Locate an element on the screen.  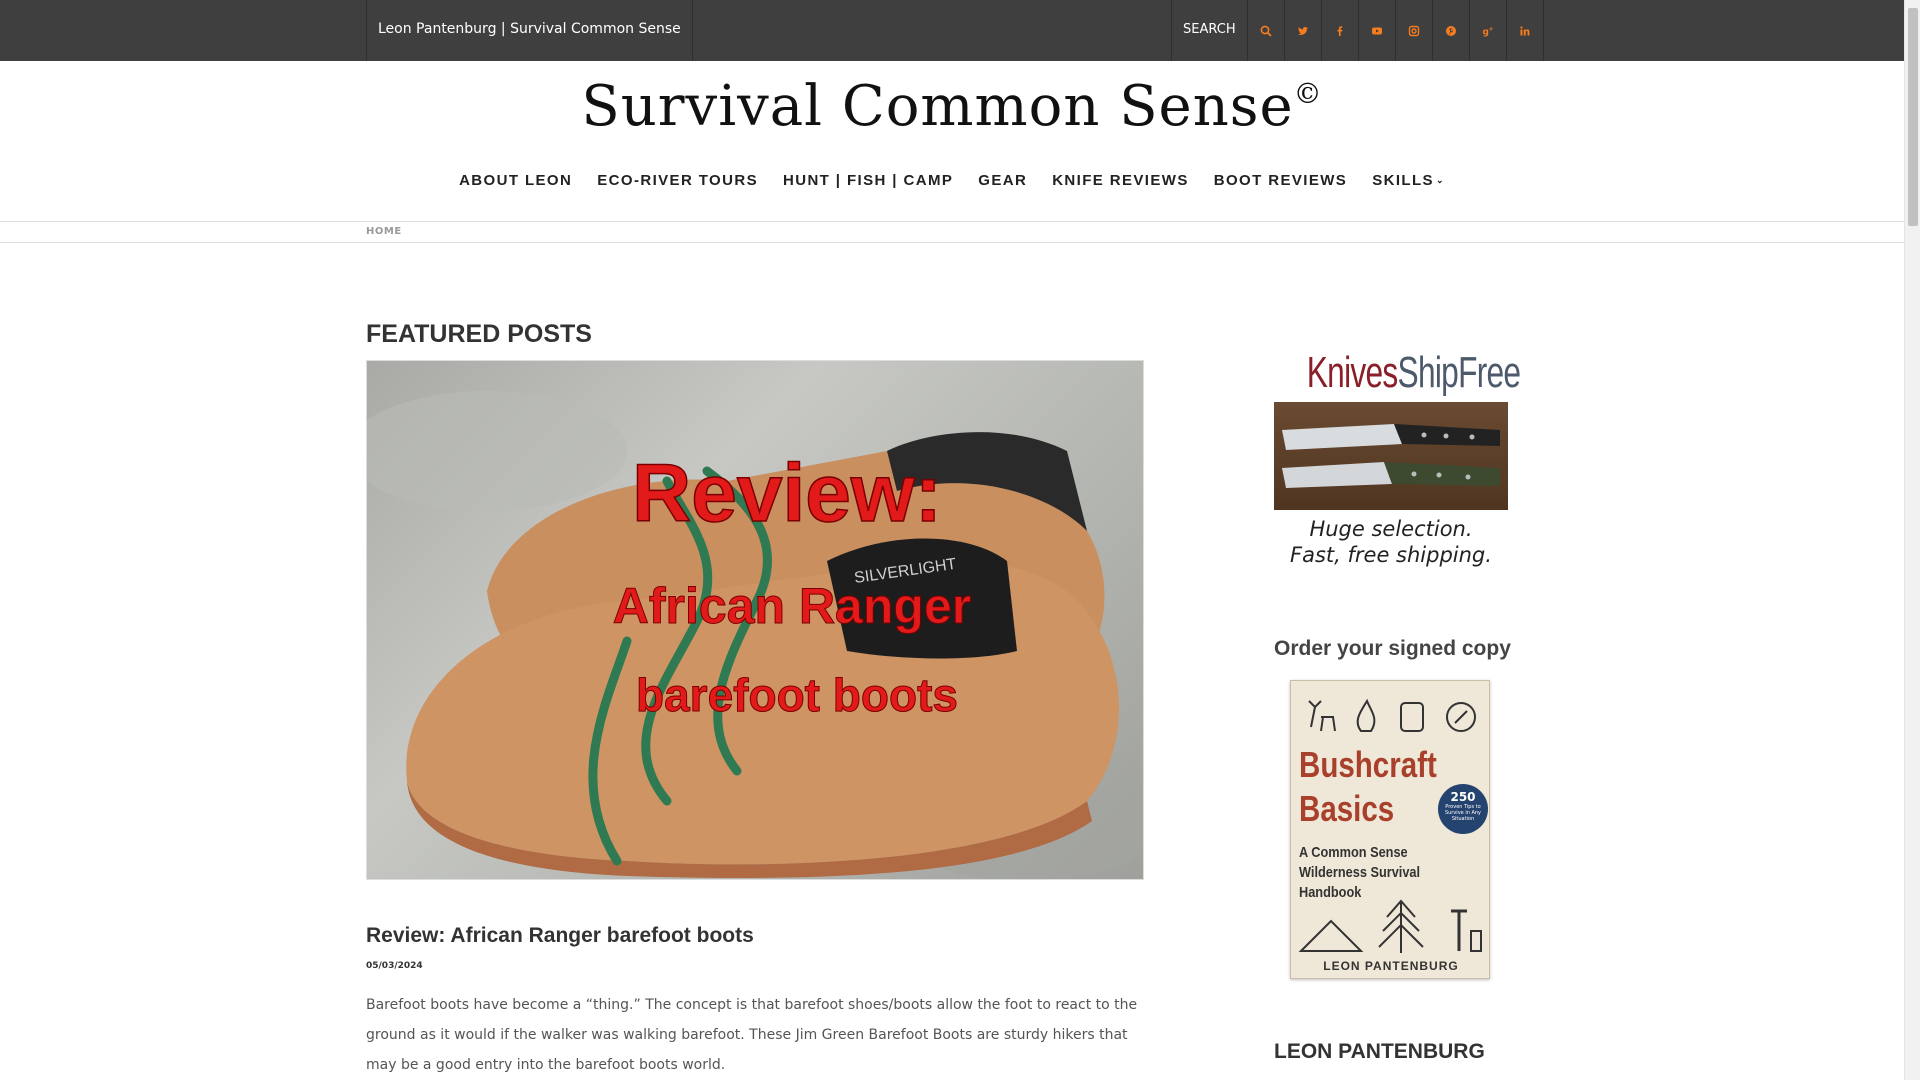
linkedin-icon is located at coordinates (1524, 30).